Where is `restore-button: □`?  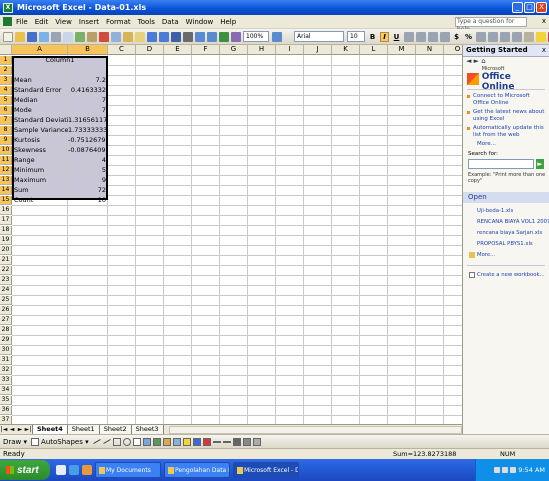 restore-button: □ is located at coordinates (529, 7).